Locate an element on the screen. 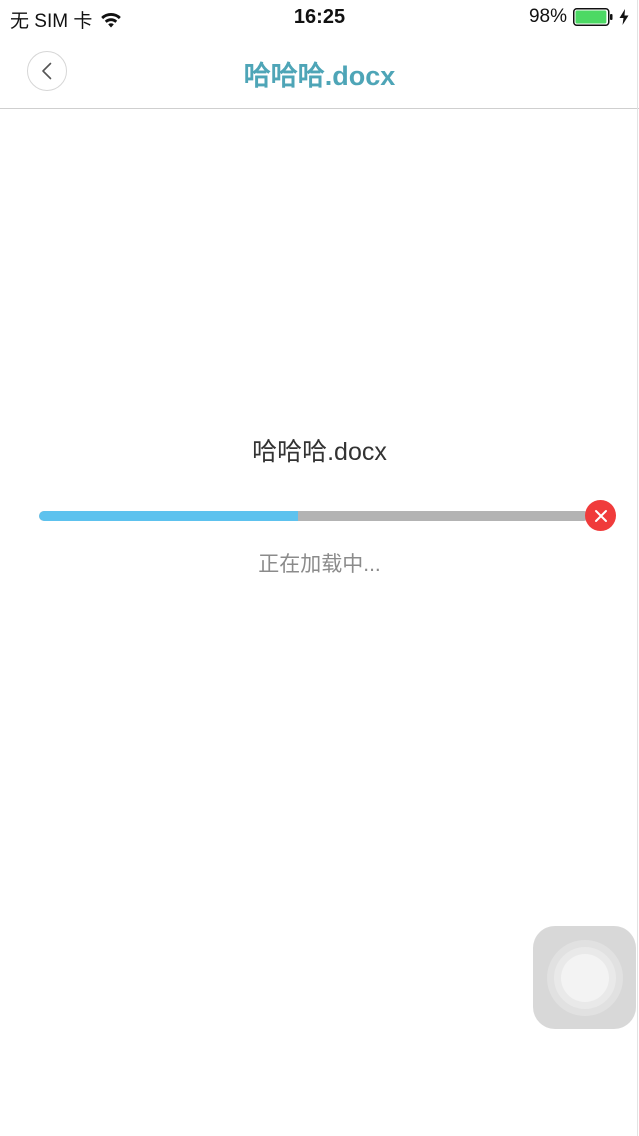 The width and height of the screenshot is (639, 1136). close-icon is located at coordinates (600, 515).